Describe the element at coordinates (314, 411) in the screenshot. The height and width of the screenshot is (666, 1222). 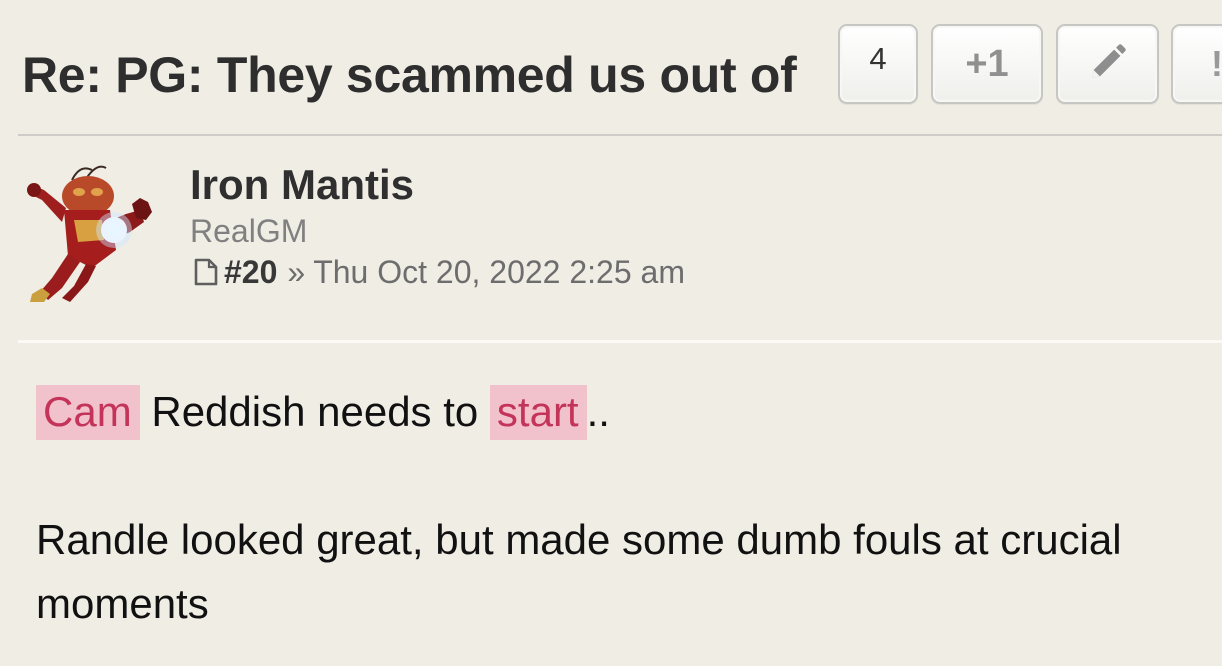
I see `body-text: Reddish needs to` at that location.